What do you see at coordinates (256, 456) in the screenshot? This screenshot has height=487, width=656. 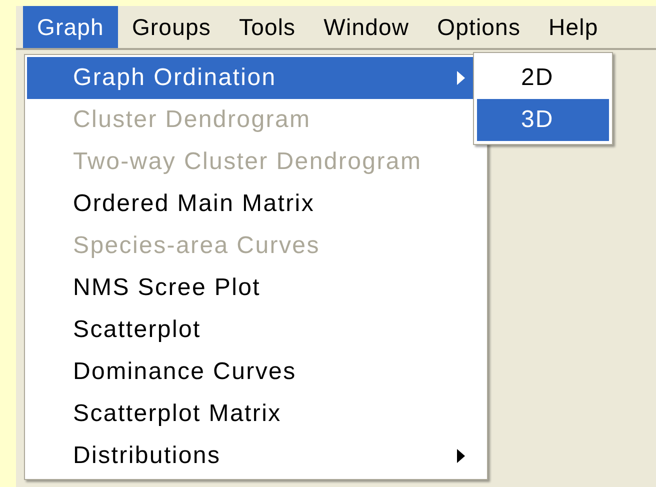 I see `menu-item: Distributions` at bounding box center [256, 456].